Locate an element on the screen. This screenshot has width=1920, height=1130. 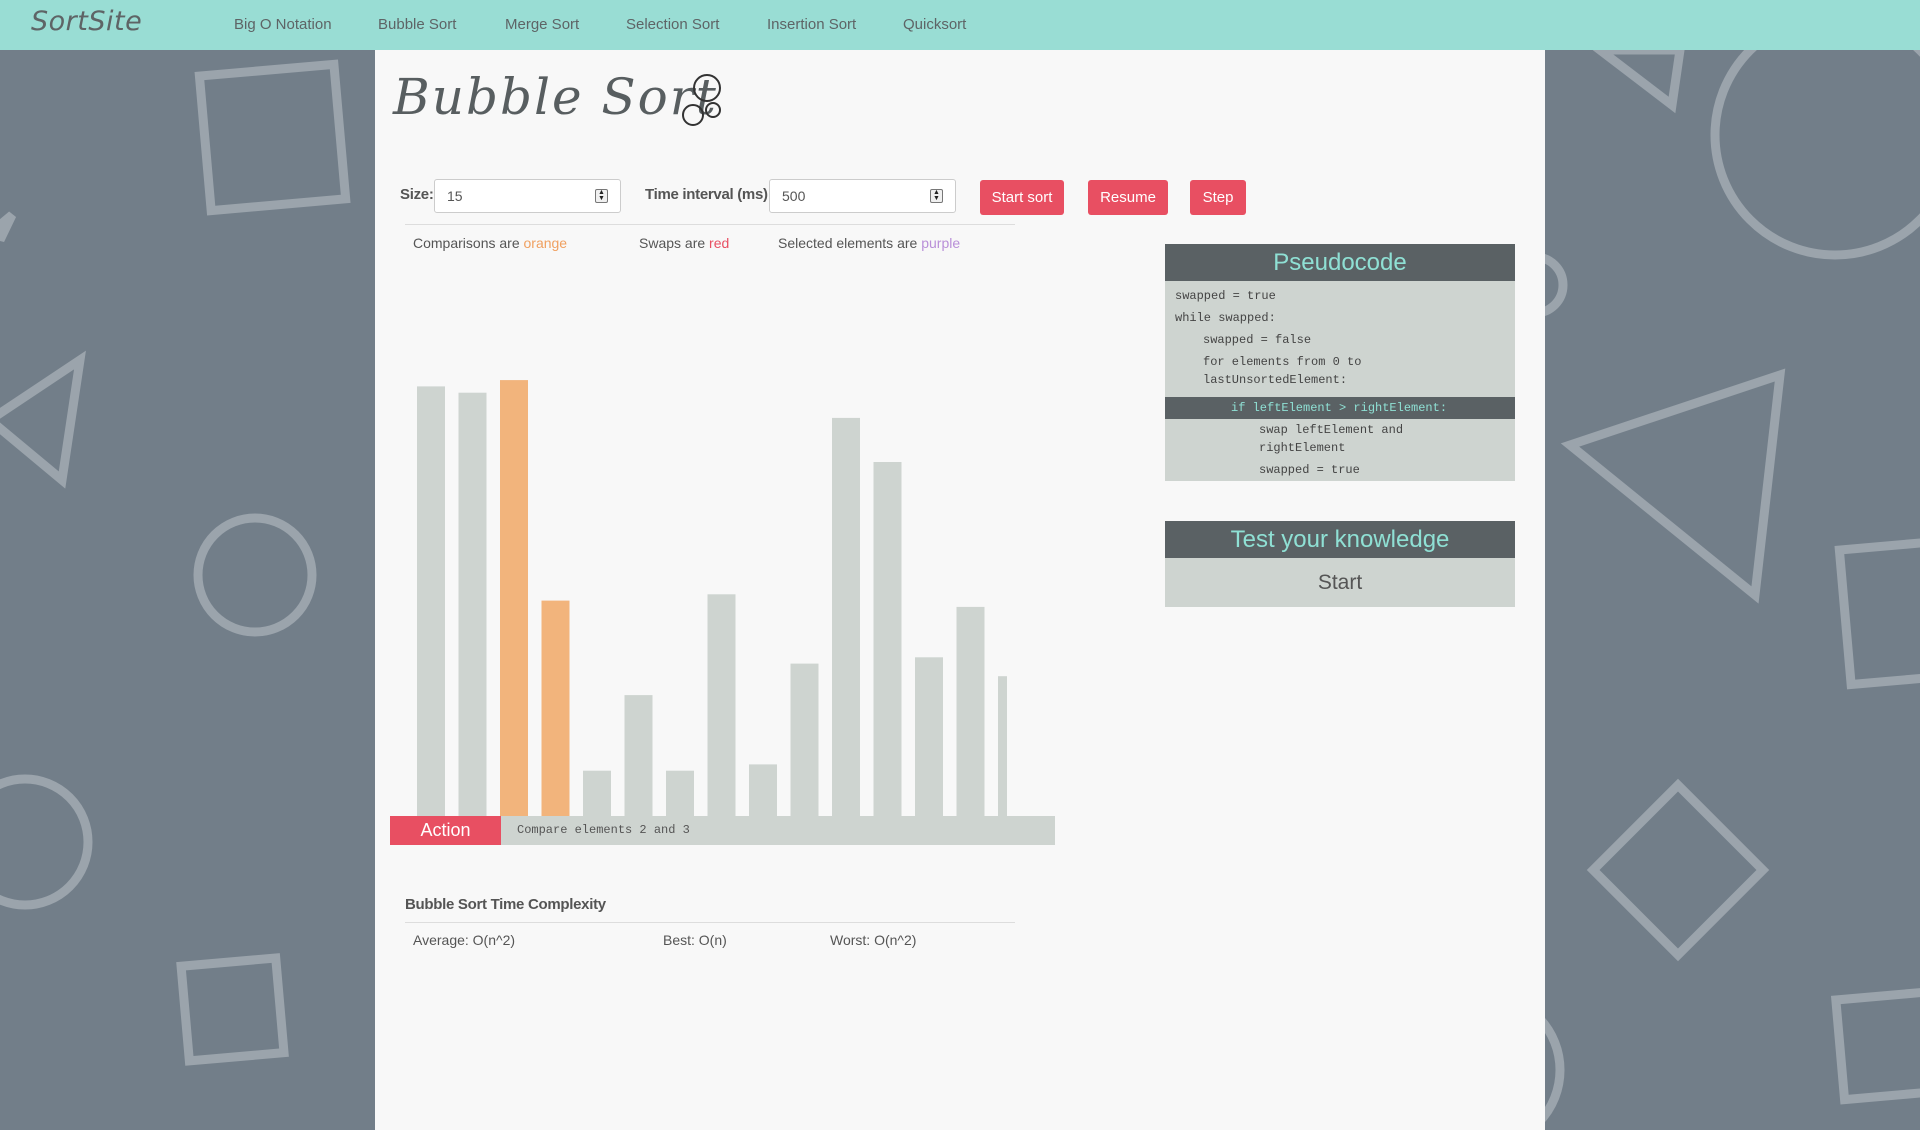
interval-input: 500 ▲ ▼ is located at coordinates (862, 196).